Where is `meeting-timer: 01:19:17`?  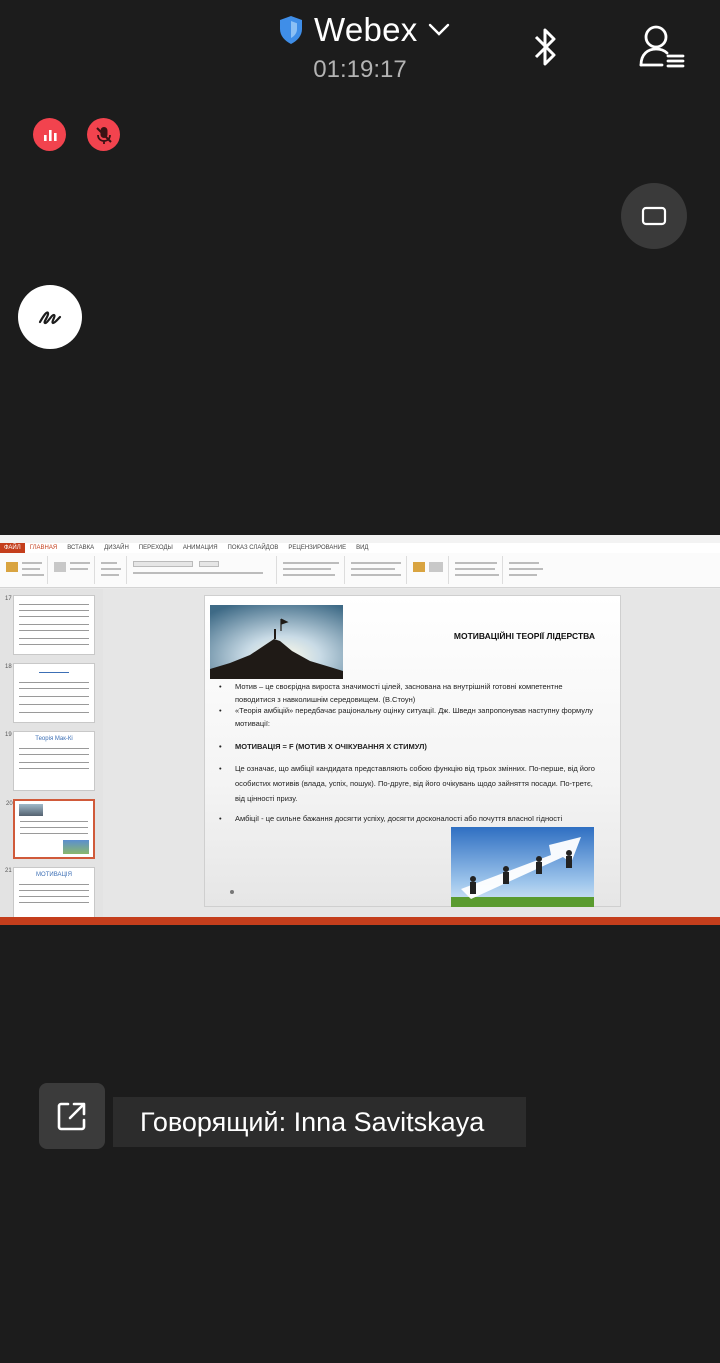
meeting-timer: 01:19:17 is located at coordinates (360, 69).